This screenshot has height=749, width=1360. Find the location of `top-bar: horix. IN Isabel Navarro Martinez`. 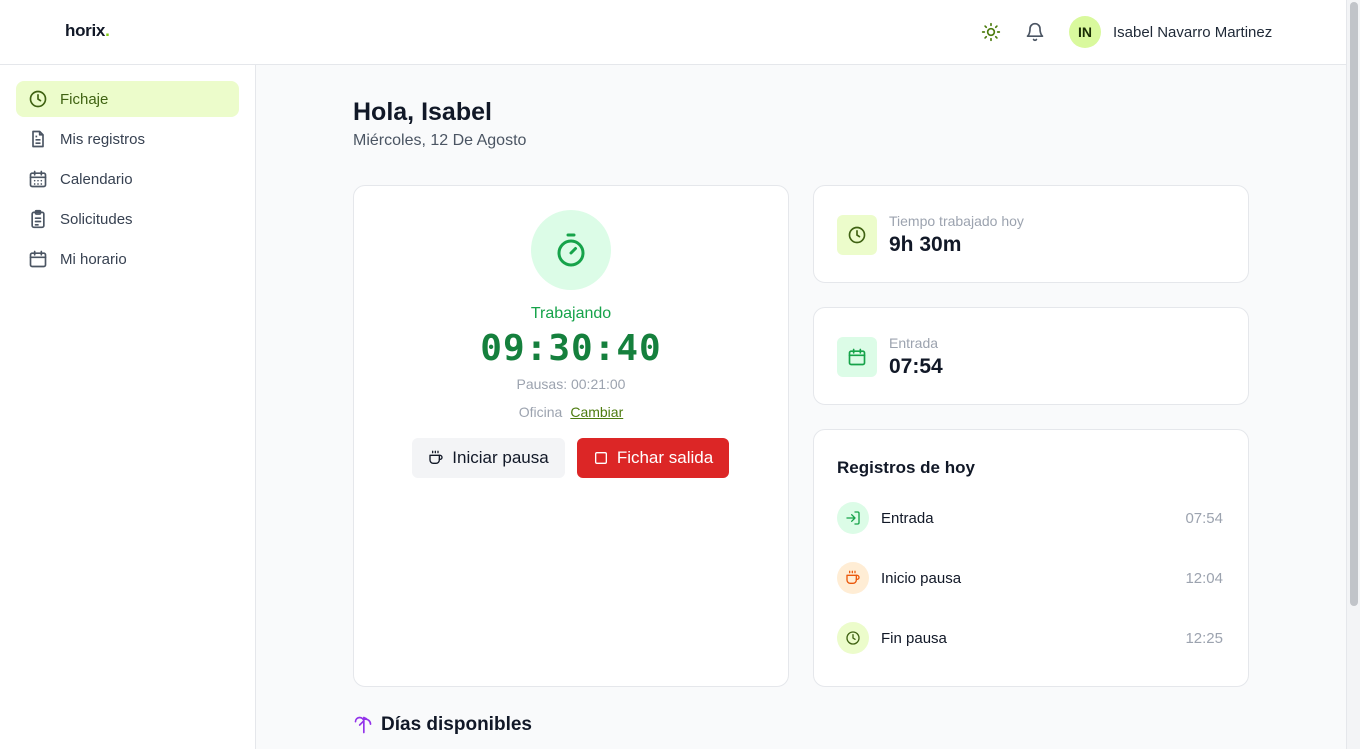

top-bar: horix. IN Isabel Navarro Martinez is located at coordinates (673, 32).